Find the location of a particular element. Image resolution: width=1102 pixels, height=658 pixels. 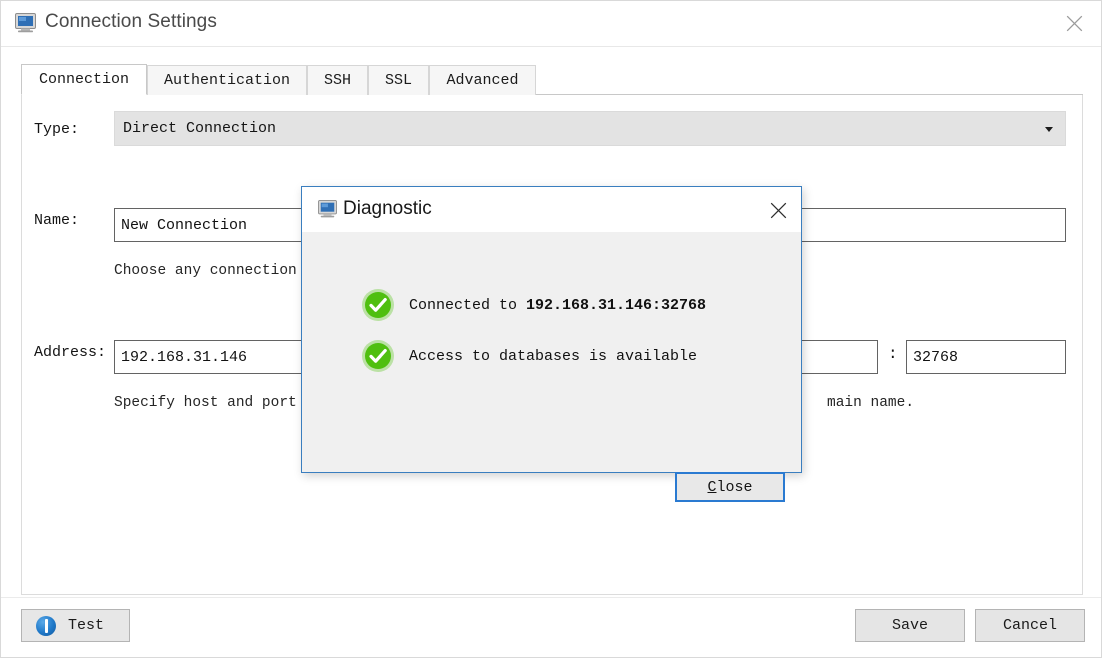

close-button-mnemonic: C is located at coordinates (712, 487).